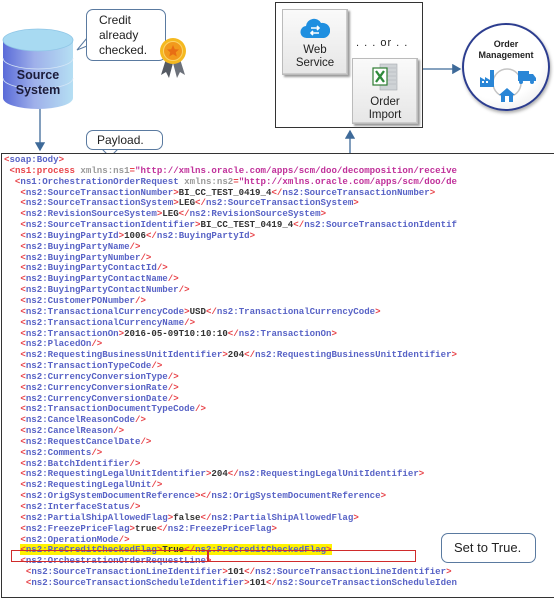  Describe the element at coordinates (80, 420) in the screenshot. I see `xml-tag-name: ns2:CancelReasonCode` at that location.